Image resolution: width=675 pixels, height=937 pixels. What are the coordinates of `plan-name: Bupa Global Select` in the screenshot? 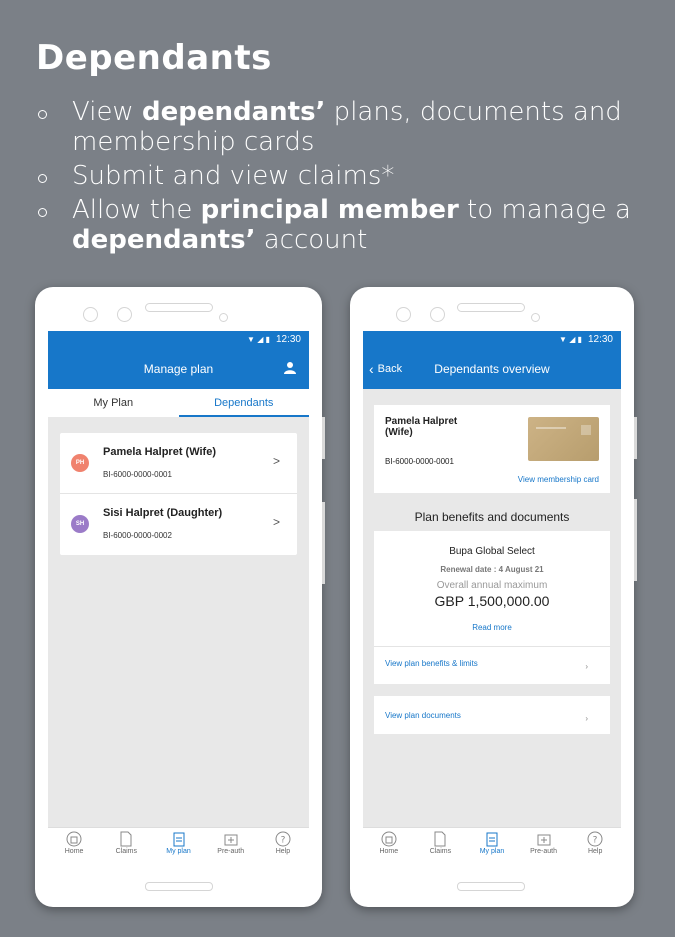 It's located at (492, 551).